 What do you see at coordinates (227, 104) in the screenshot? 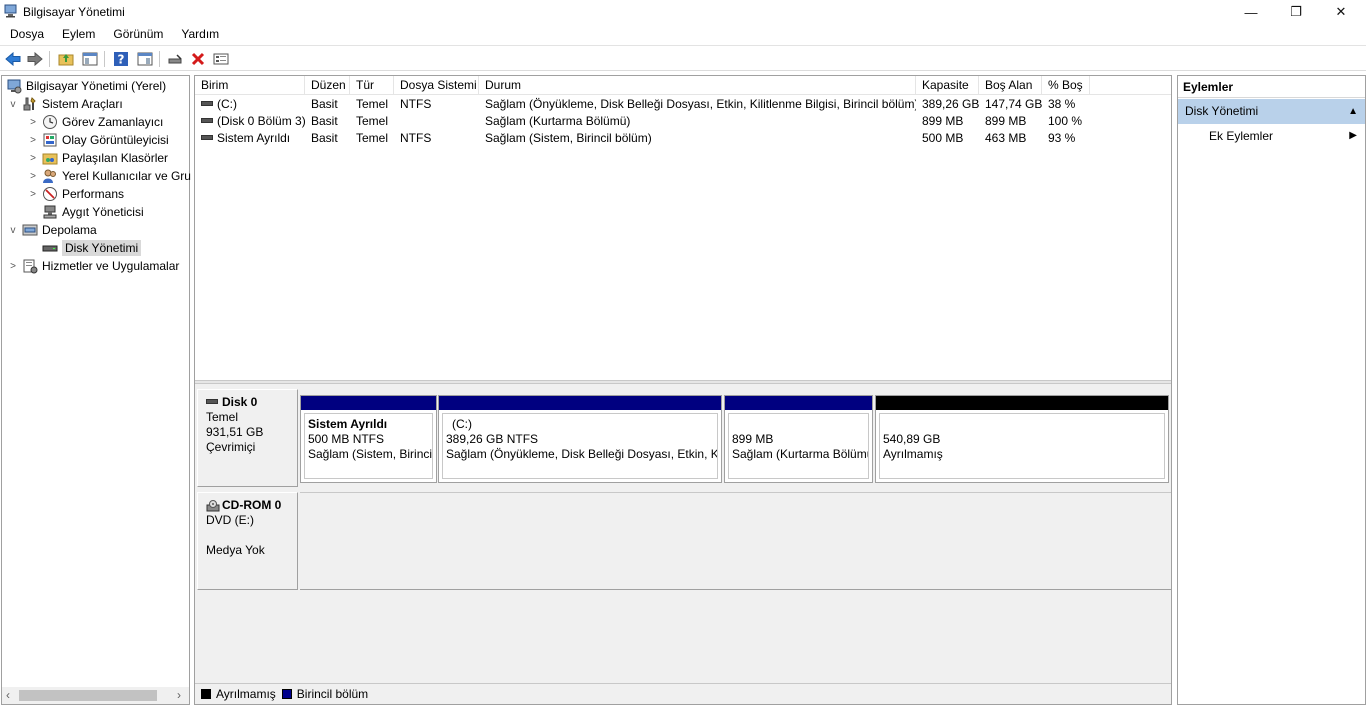
I see `volume-name: (C:)` at bounding box center [227, 104].